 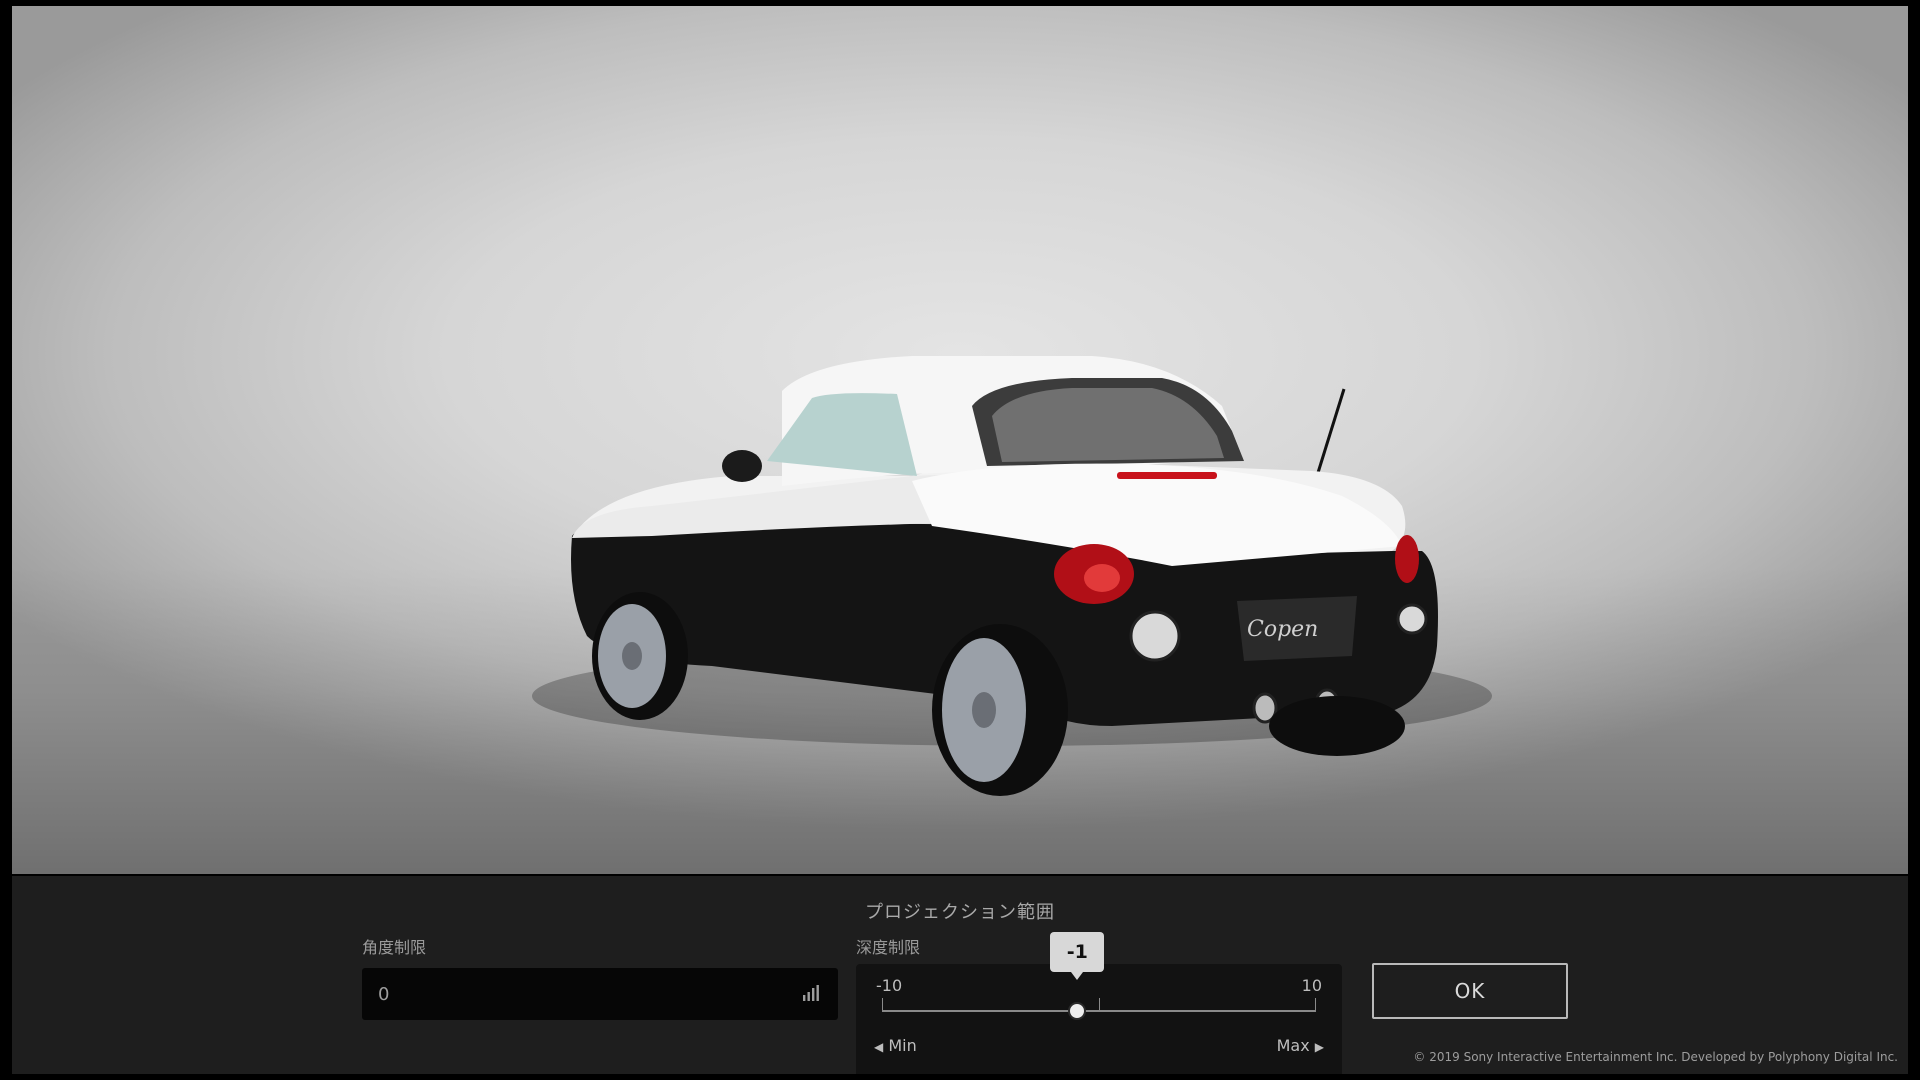 What do you see at coordinates (384, 994) in the screenshot?
I see `angle-limit-value: 0` at bounding box center [384, 994].